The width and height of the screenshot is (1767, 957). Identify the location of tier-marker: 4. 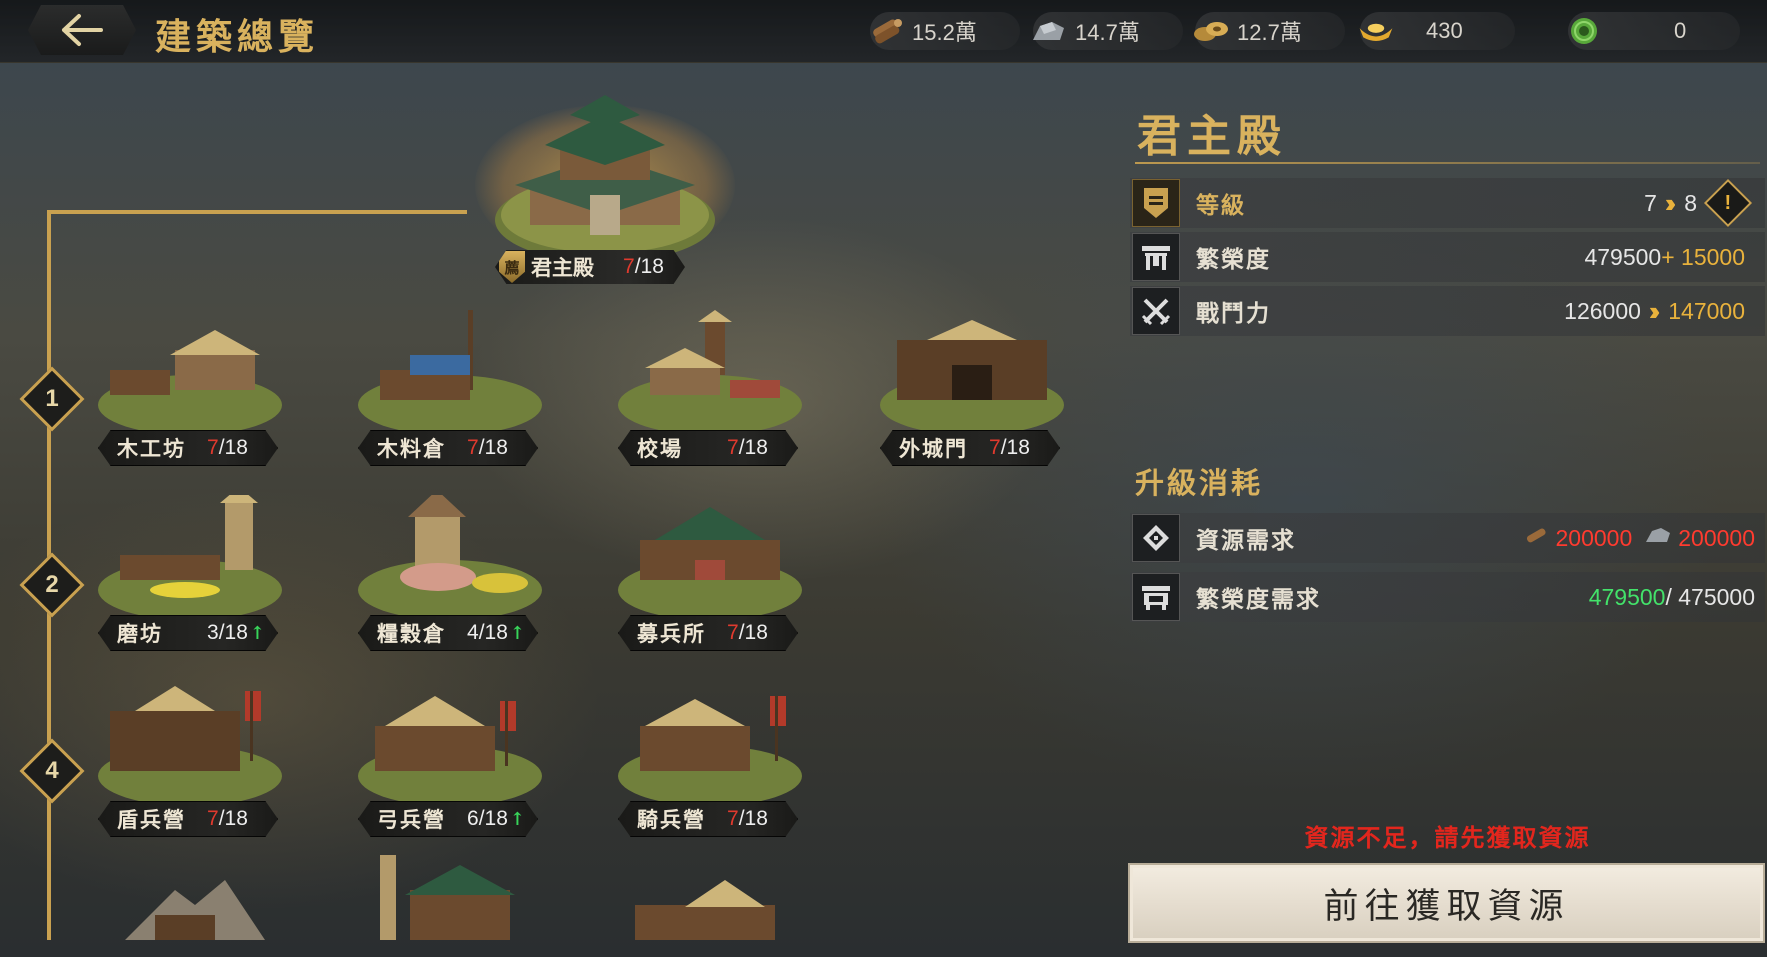
(52, 771).